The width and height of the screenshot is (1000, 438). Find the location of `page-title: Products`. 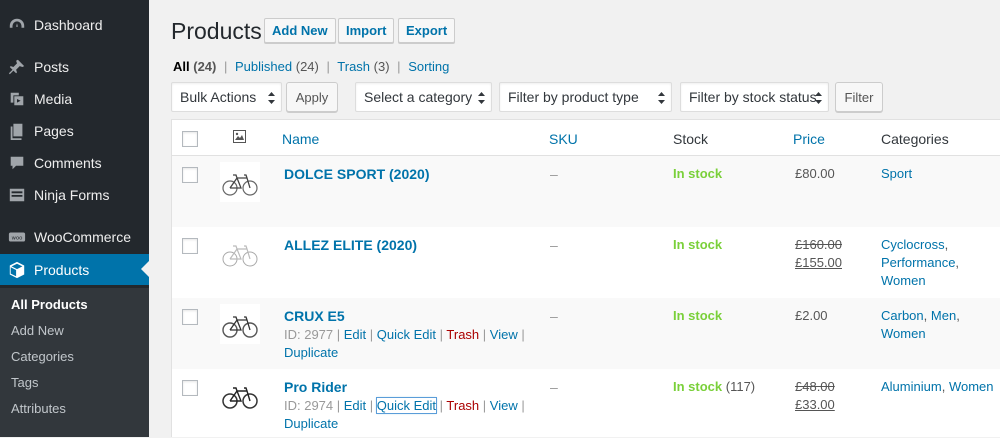

page-title: Products is located at coordinates (216, 31).